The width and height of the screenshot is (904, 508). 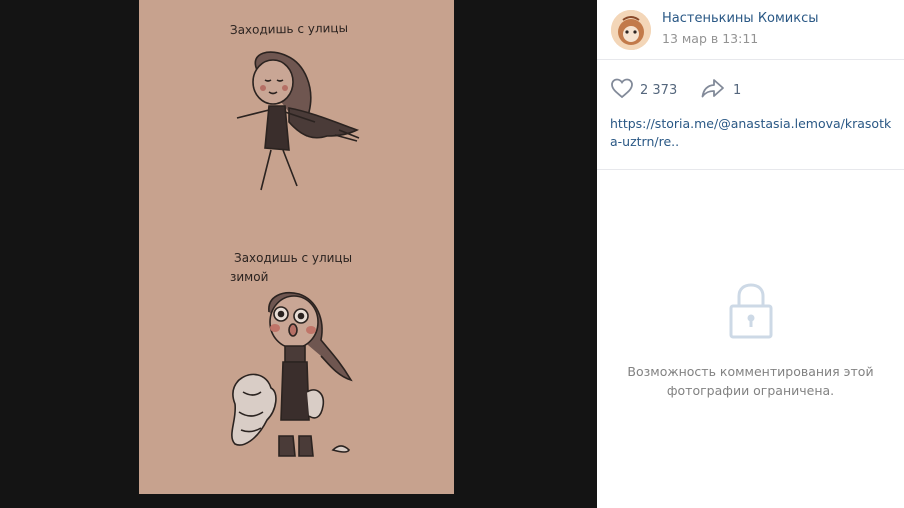 I want to click on comic-caption-top: Заходишь с улицы, so click(x=289, y=29).